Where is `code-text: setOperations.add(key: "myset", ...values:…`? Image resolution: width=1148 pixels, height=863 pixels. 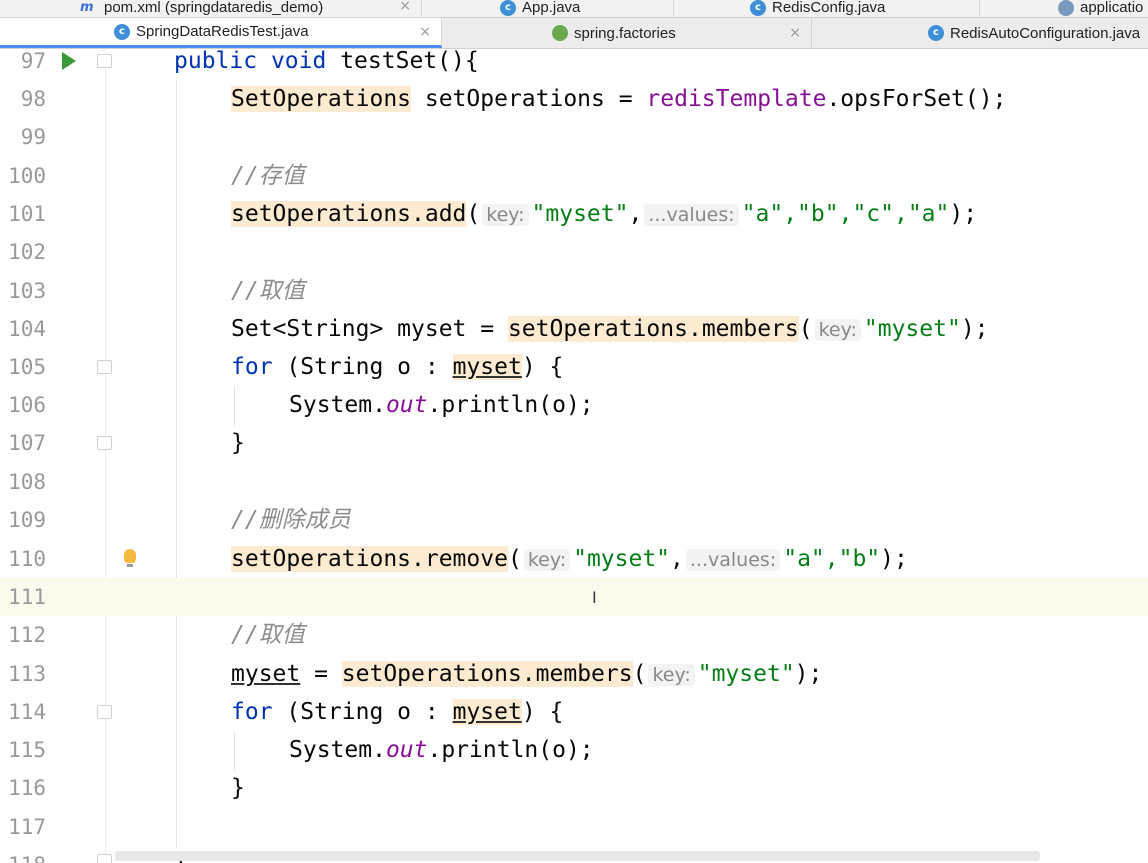
code-text: setOperations.add(key: "myset", ...values:… is located at coordinates (604, 214).